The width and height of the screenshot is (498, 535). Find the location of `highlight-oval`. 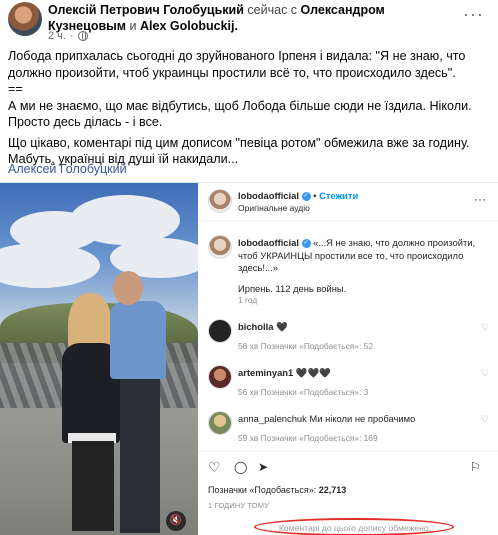

highlight-oval is located at coordinates (354, 526).